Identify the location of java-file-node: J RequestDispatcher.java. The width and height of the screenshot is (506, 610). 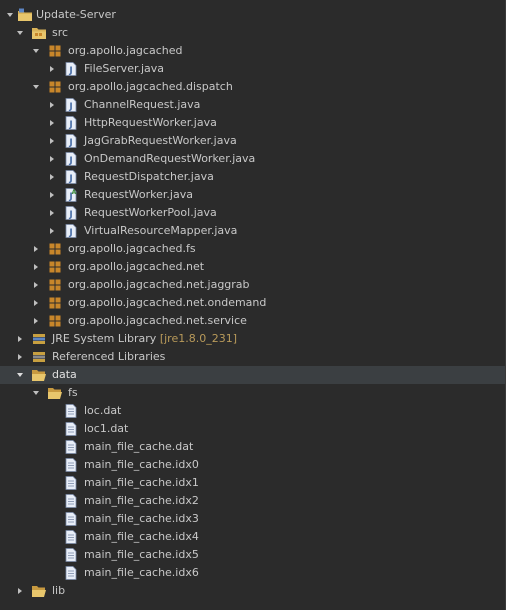
(252, 177).